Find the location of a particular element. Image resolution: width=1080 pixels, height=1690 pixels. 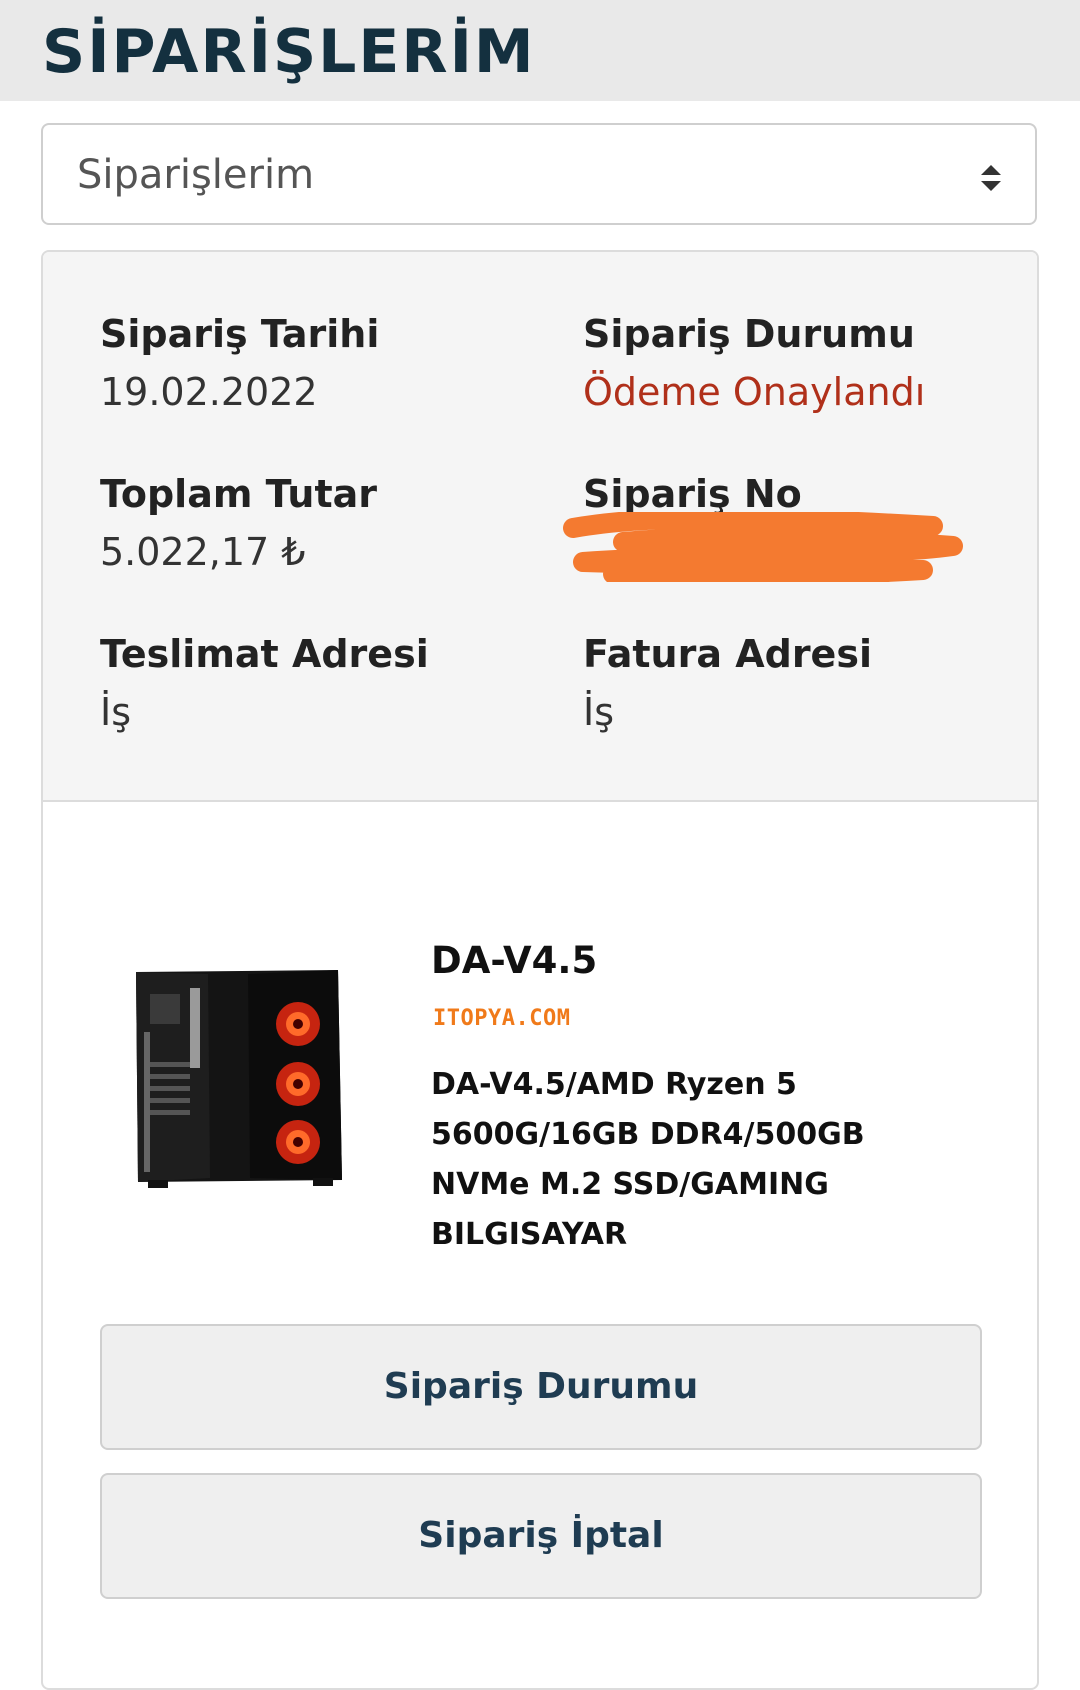

invoice-address: Fatura Adresi İş is located at coordinates (727, 683).